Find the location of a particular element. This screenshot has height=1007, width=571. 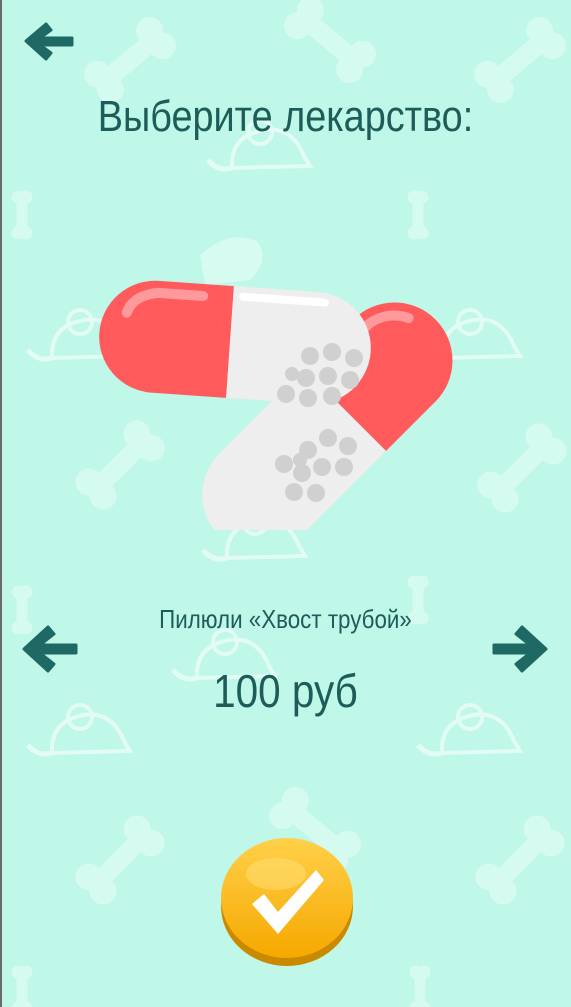

page-title: Выберите лекарство: is located at coordinates (285, 116).